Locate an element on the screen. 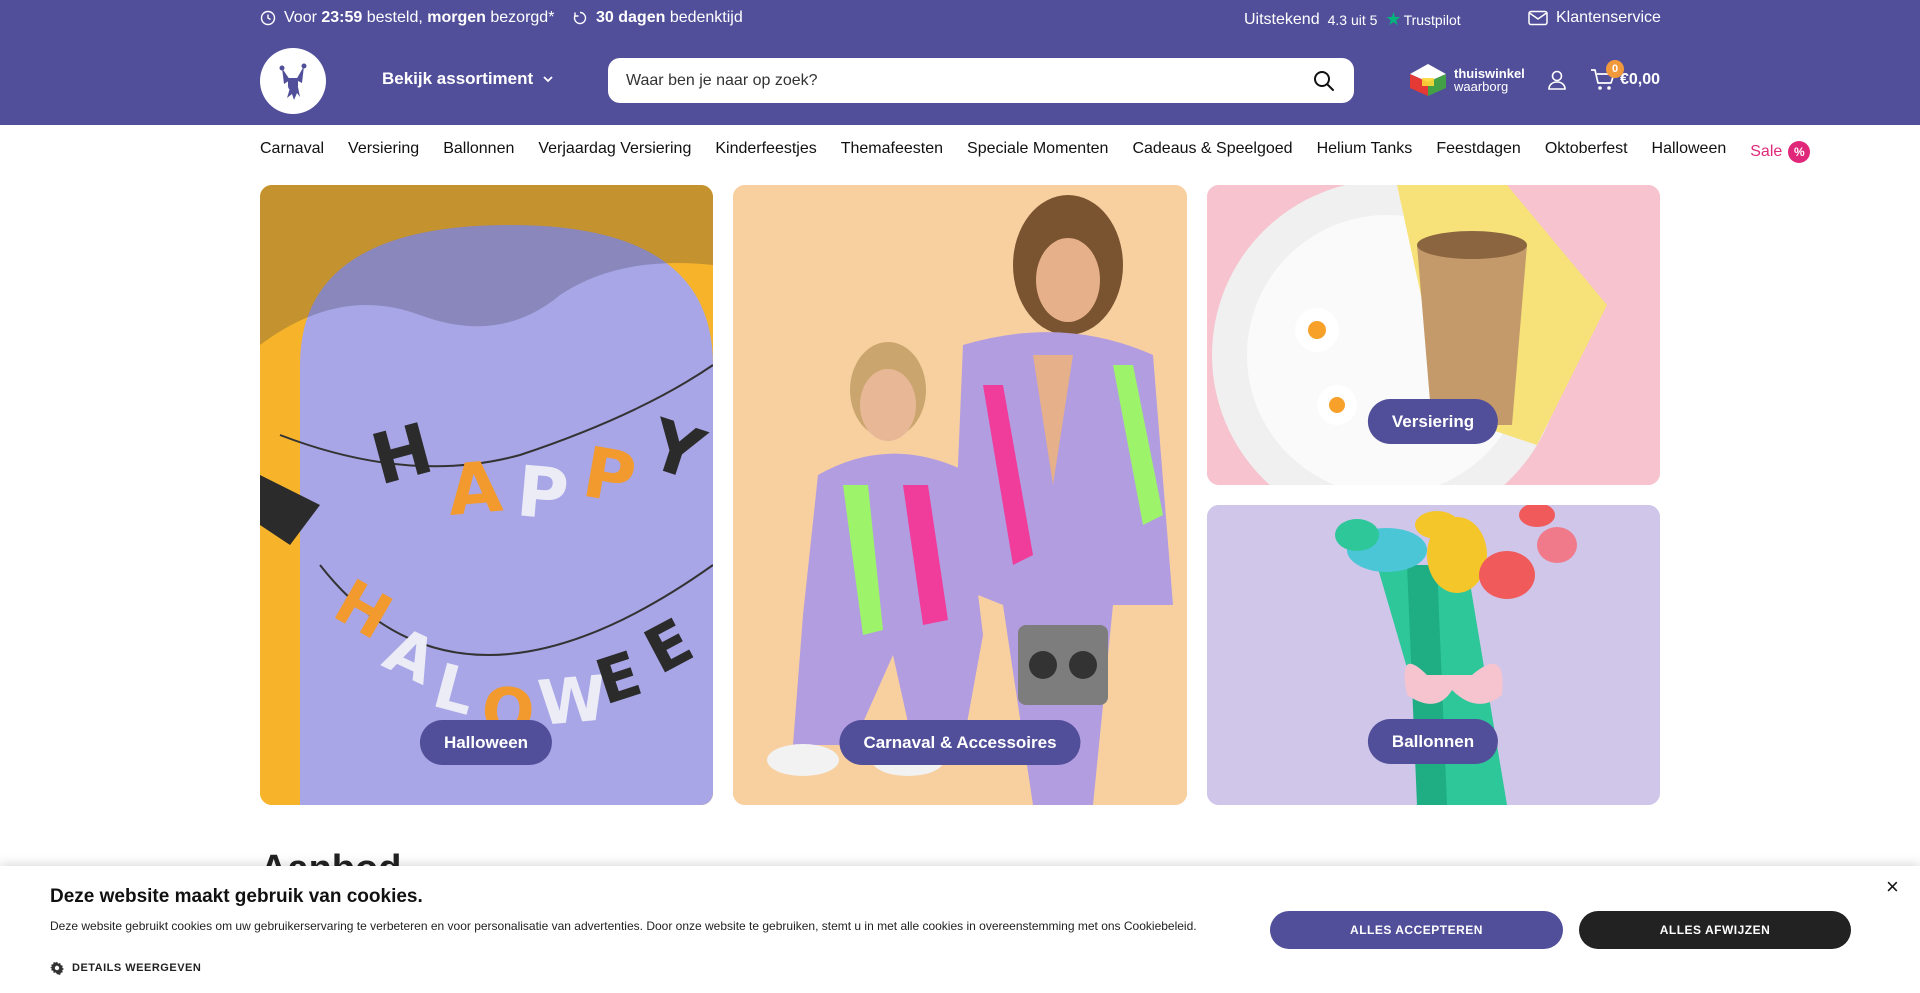 This screenshot has height=993, width=1920. nav-item-carnaval: Carnaval is located at coordinates (292, 152).